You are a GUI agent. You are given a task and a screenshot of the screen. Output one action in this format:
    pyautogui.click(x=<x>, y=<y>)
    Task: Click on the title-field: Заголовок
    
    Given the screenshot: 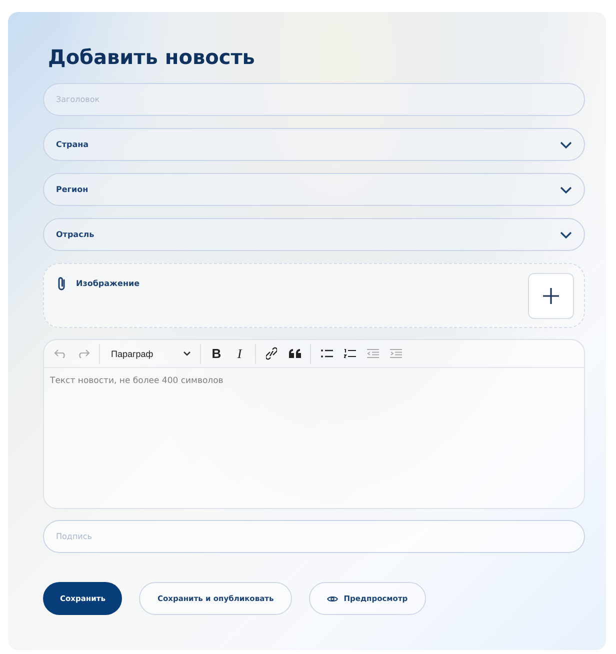 What is the action you would take?
    pyautogui.click(x=314, y=99)
    